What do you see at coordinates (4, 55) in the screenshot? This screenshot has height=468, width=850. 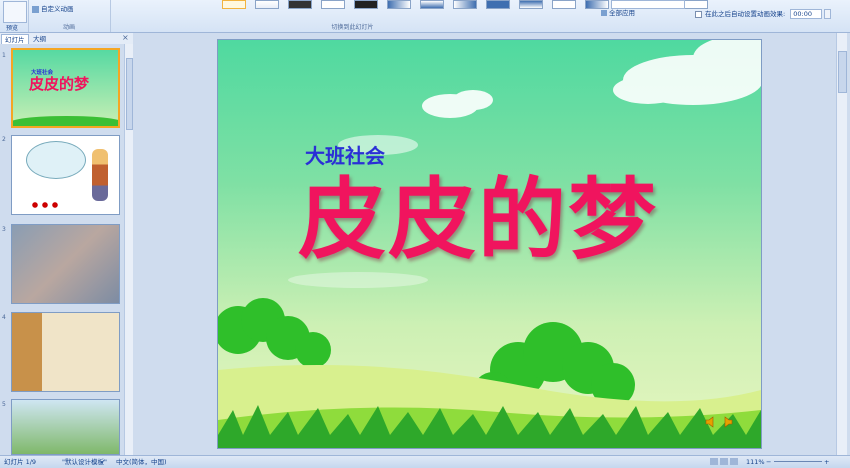 I see `slide-number: 1` at bounding box center [4, 55].